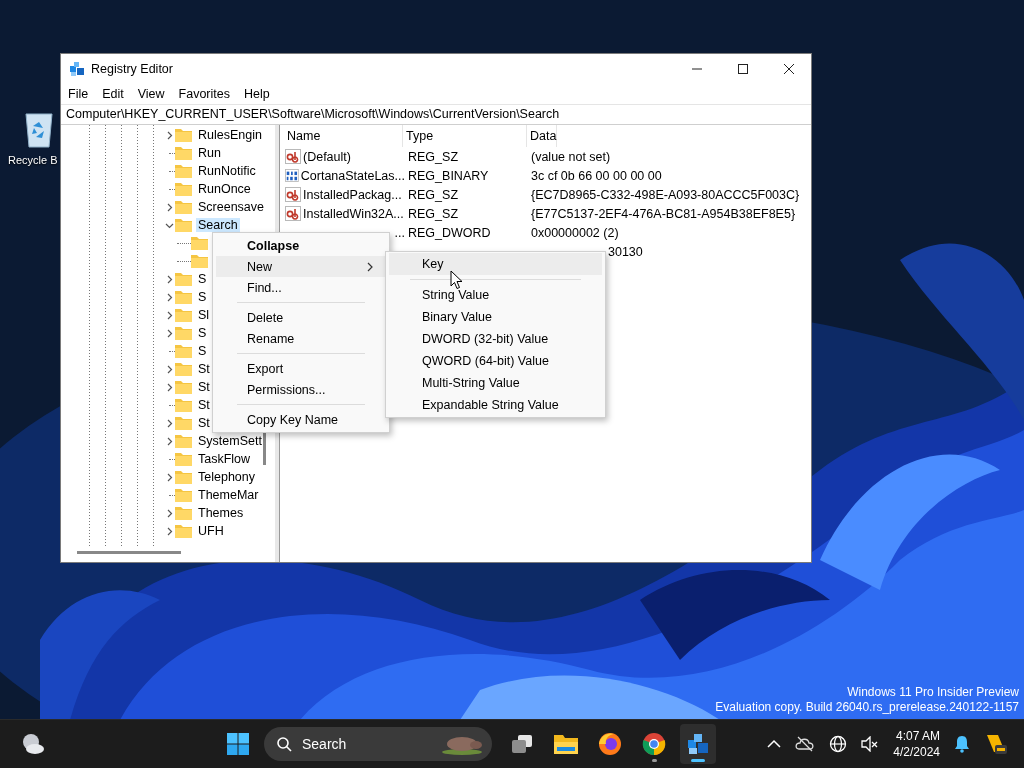  Describe the element at coordinates (495, 339) in the screenshot. I see `menu-item: DWORD (32-bit) Value` at that location.